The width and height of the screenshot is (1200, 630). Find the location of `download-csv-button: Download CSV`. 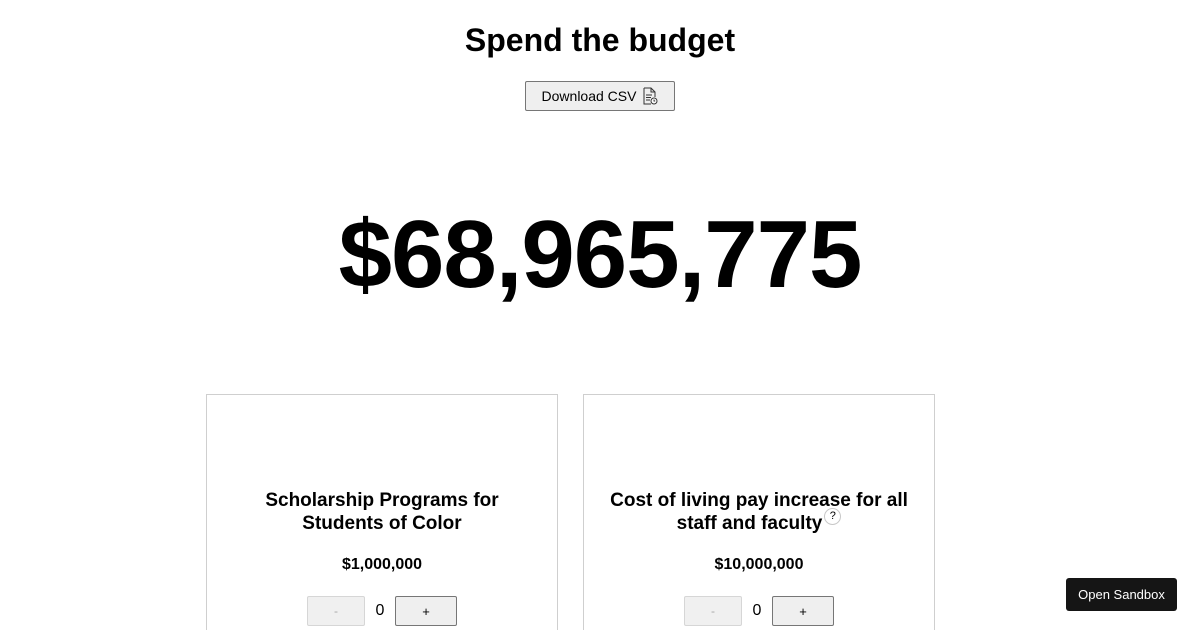

download-csv-button: Download CSV is located at coordinates (600, 96).